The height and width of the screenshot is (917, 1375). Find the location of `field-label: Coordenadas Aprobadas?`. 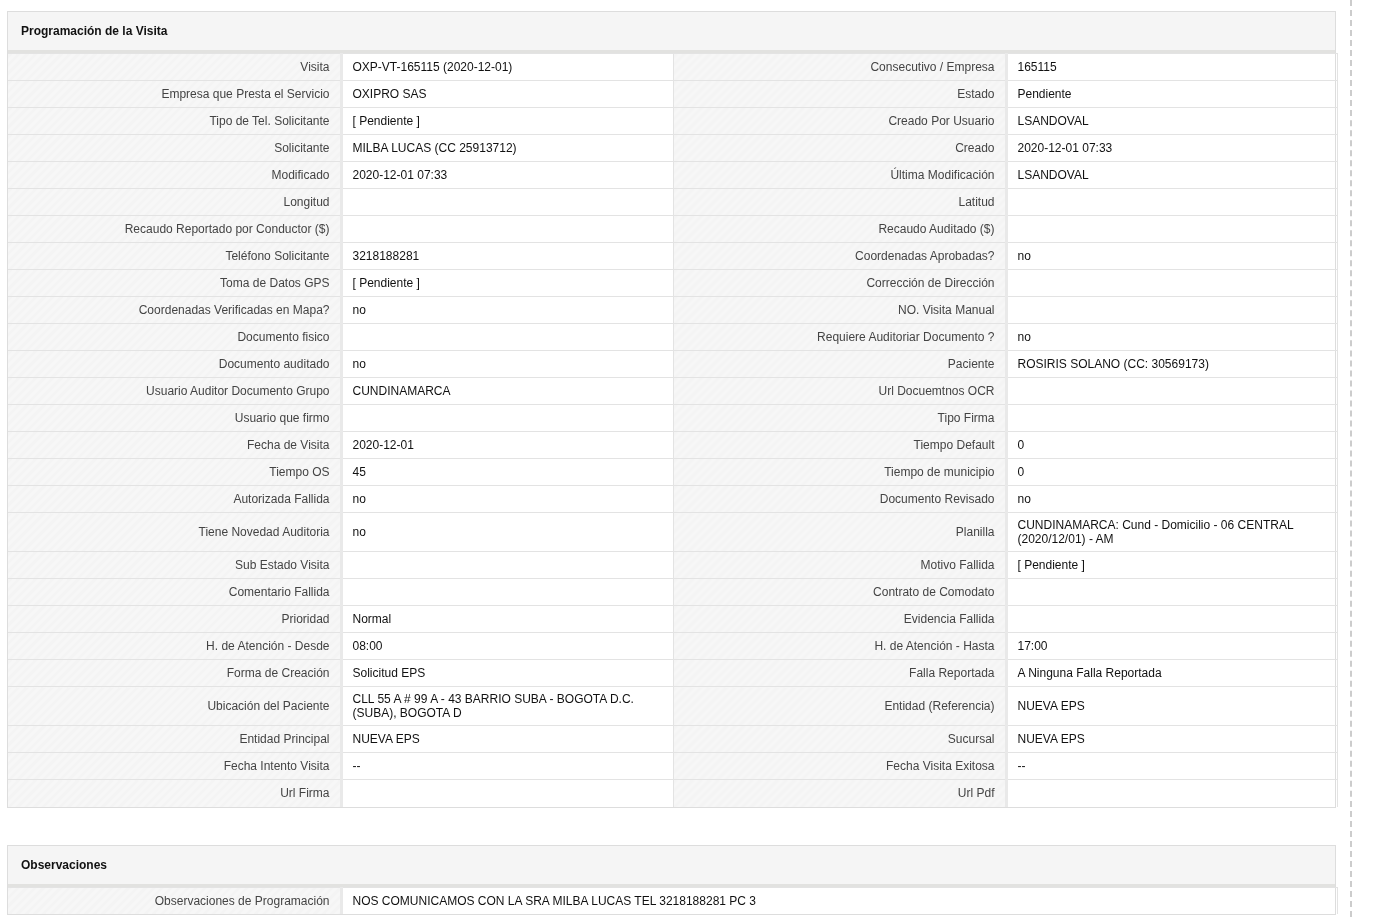

field-label: Coordenadas Aprobadas? is located at coordinates (925, 256).